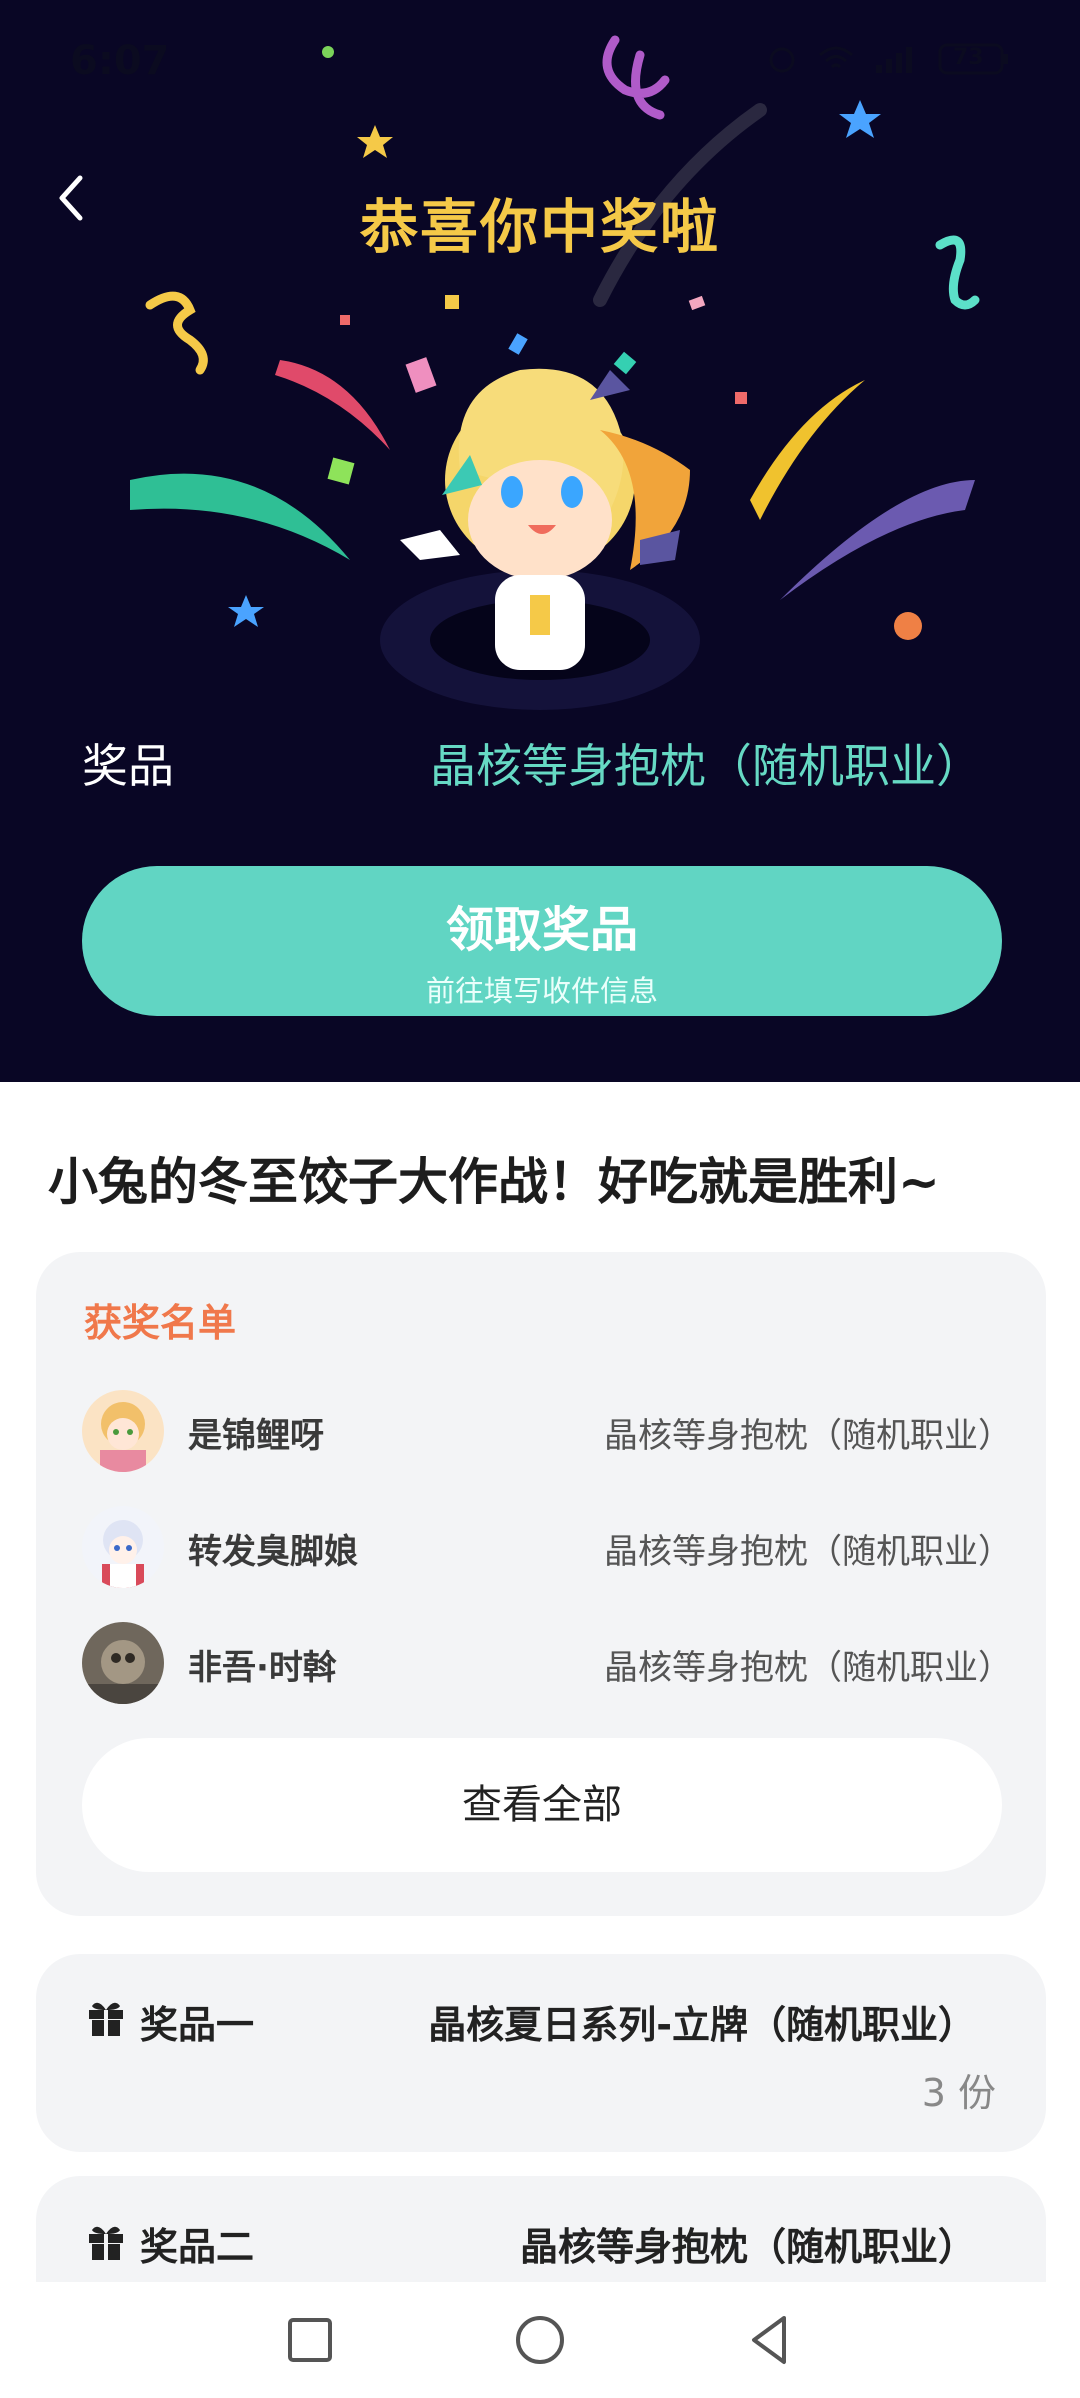 This screenshot has width=1080, height=2398. I want to click on back-nav-button, so click(770, 2340).